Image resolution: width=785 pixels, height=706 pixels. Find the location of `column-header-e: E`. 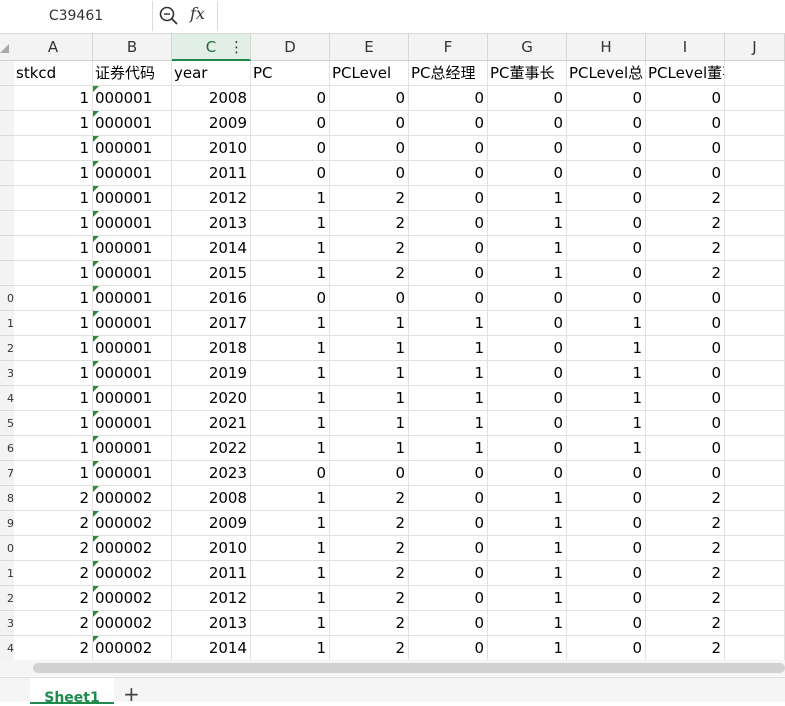

column-header-e: E is located at coordinates (369, 47).